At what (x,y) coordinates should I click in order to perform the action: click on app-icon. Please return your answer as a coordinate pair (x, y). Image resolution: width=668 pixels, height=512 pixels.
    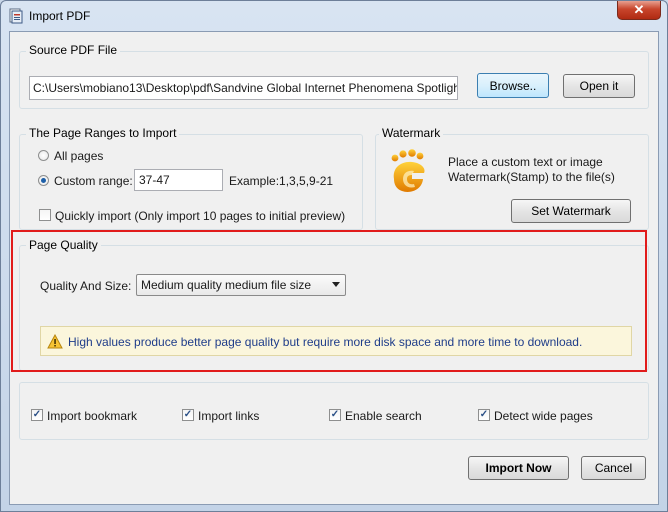
    Looking at the image, I should click on (16, 16).